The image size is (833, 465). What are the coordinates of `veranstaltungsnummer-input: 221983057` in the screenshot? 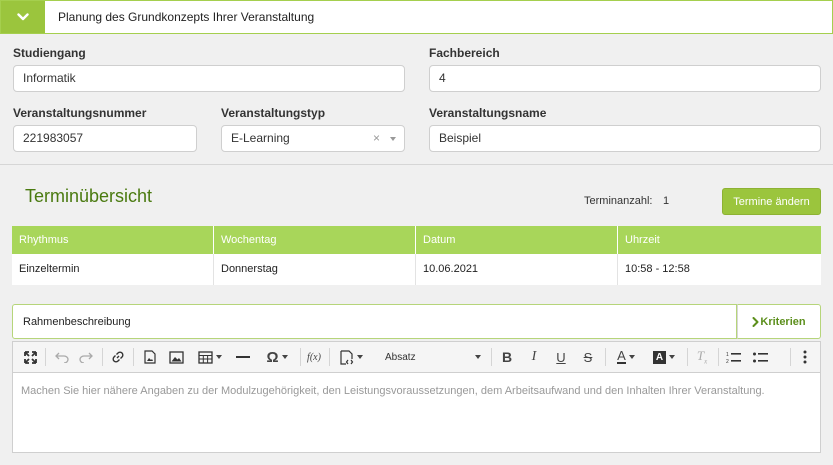 It's located at (105, 138).